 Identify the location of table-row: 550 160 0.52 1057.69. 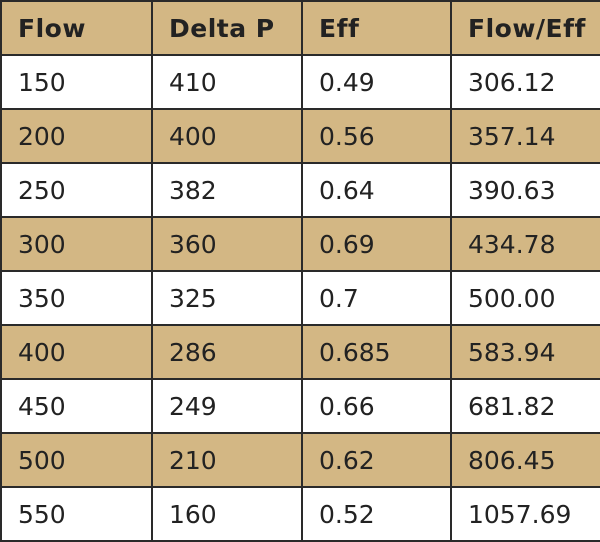
(300, 514).